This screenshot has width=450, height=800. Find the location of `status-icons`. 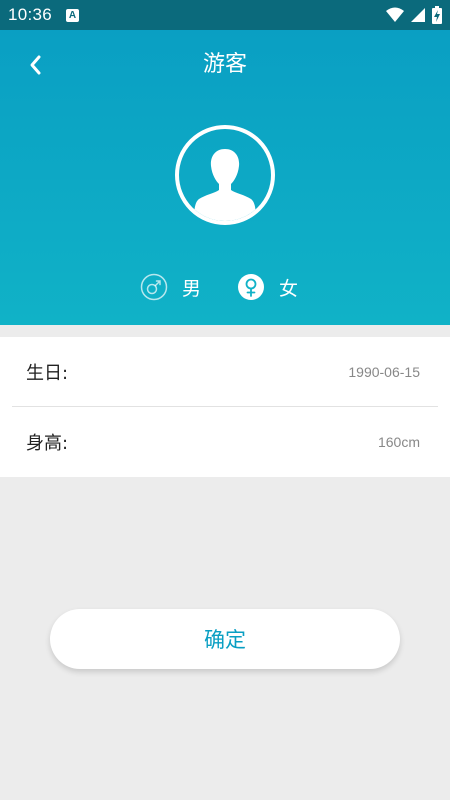

status-icons is located at coordinates (414, 15).